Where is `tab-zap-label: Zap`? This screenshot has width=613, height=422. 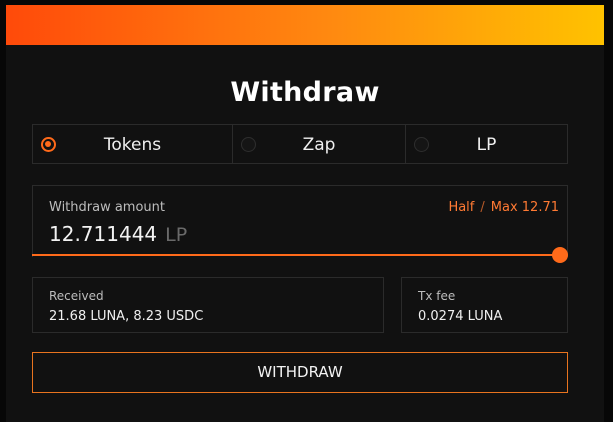 tab-zap-label: Zap is located at coordinates (319, 145).